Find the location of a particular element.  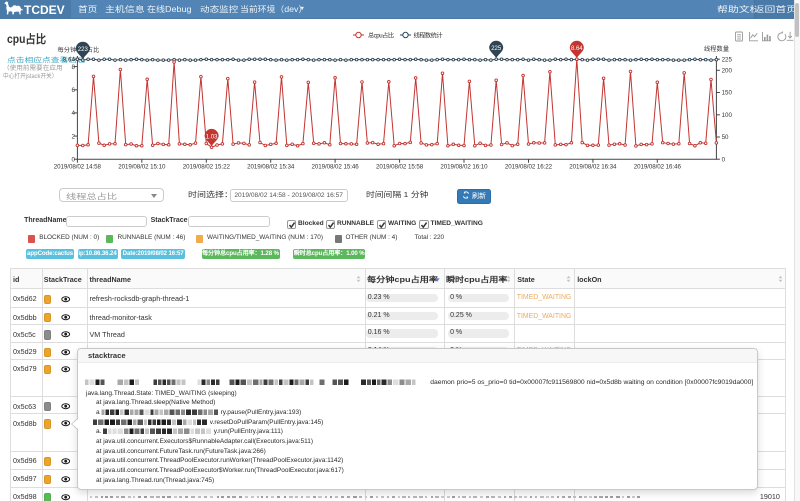

svg-text: 4 is located at coordinates (73, 113).